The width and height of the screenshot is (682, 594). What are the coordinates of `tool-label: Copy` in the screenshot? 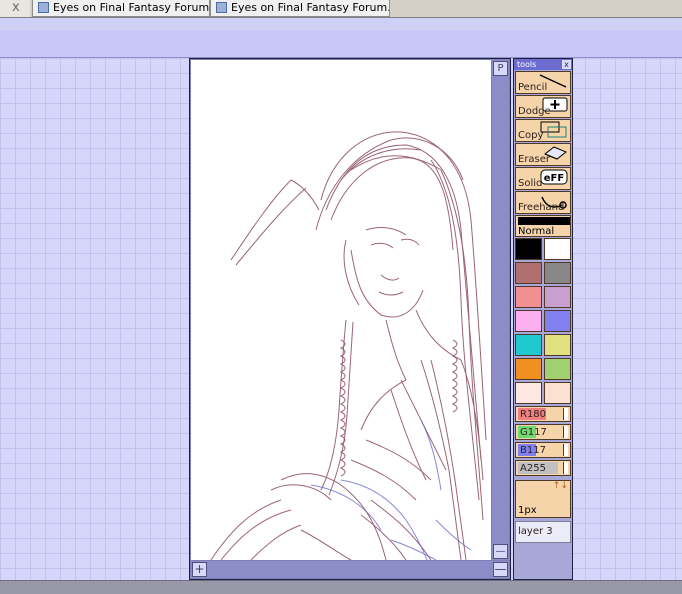 It's located at (531, 135).